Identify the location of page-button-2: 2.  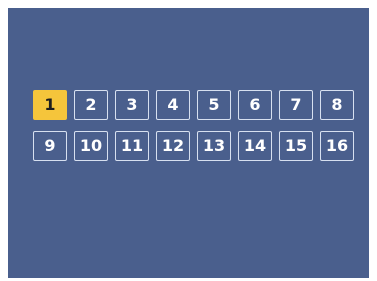
(91, 105).